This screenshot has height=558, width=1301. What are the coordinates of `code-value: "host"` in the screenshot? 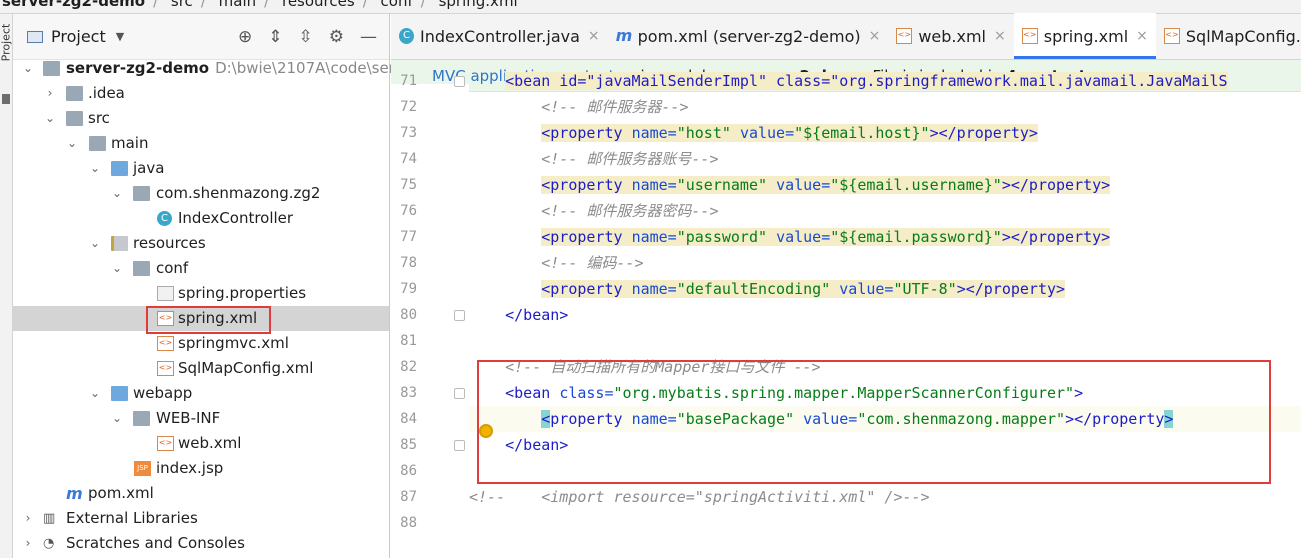 It's located at (703, 133).